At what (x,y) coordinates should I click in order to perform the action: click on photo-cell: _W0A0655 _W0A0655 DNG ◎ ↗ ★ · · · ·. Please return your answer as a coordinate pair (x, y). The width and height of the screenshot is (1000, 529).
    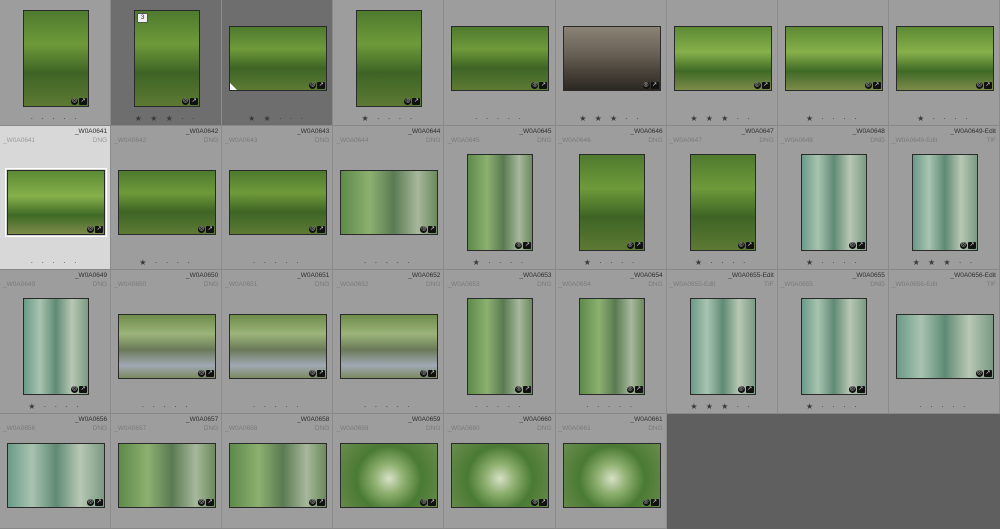
    Looking at the image, I should click on (833, 342).